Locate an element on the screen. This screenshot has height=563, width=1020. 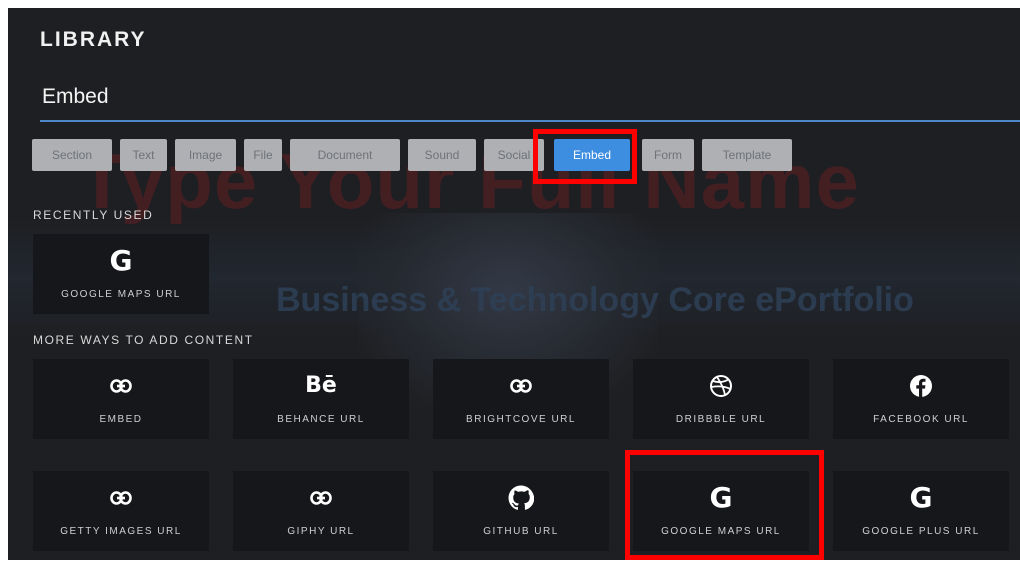
giphy-url-tile: GIPHY URL is located at coordinates (321, 511).